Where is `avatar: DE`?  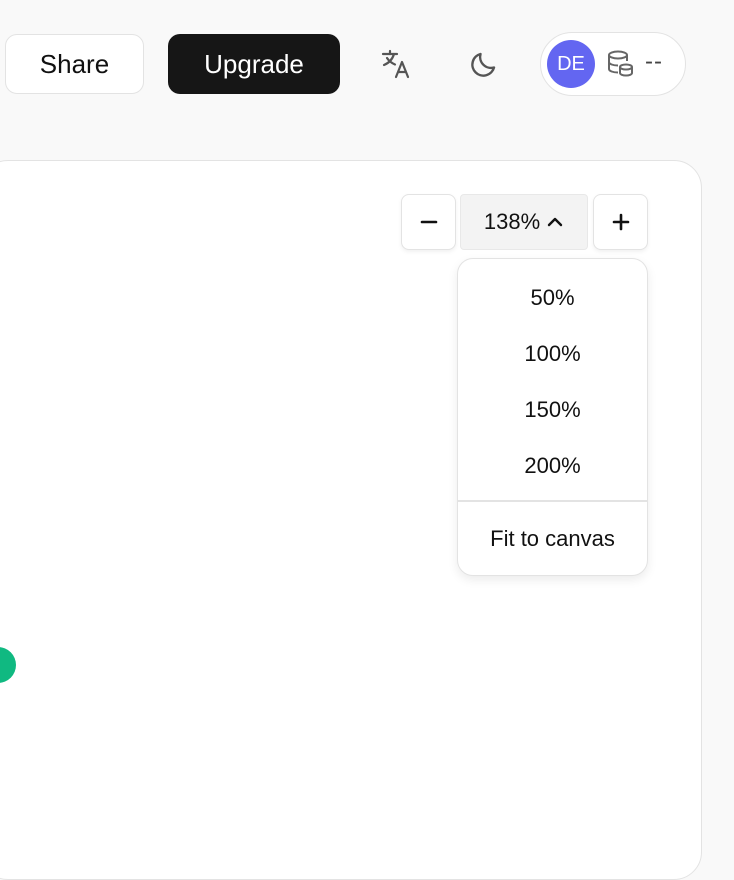
avatar: DE is located at coordinates (571, 64).